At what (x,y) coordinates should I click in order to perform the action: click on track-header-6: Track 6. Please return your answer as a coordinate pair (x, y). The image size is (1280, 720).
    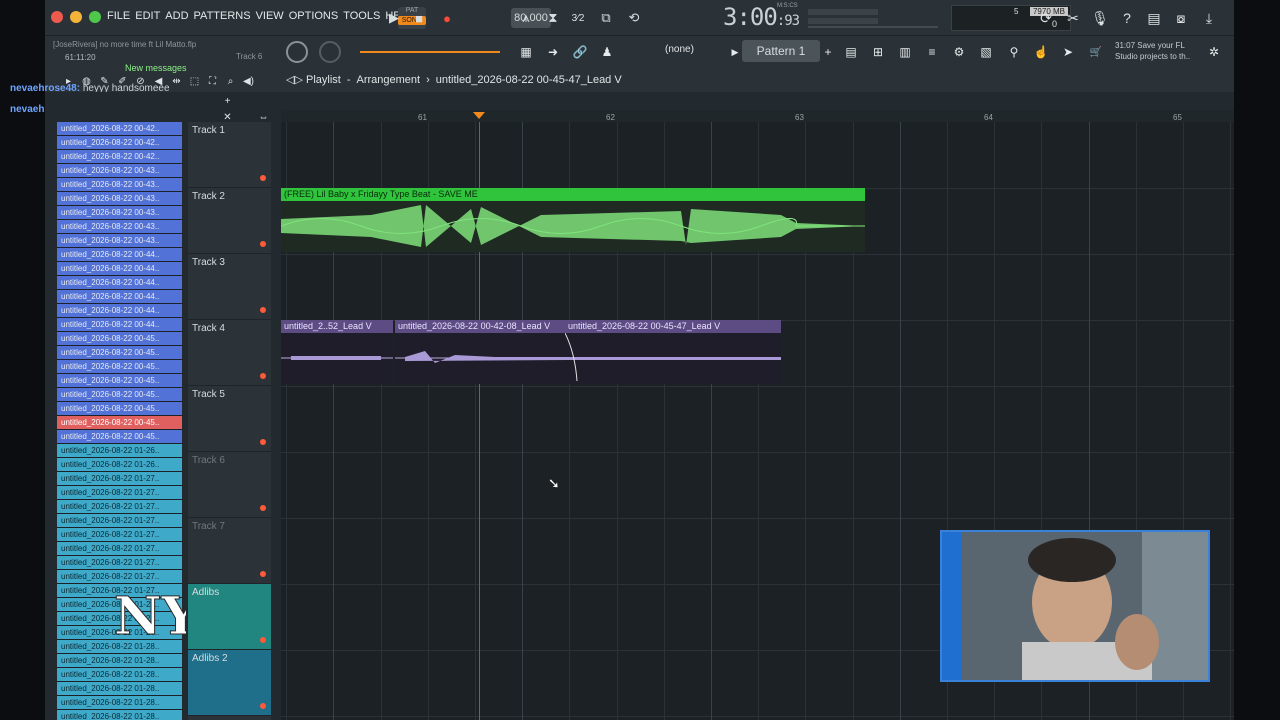
    Looking at the image, I should click on (229, 485).